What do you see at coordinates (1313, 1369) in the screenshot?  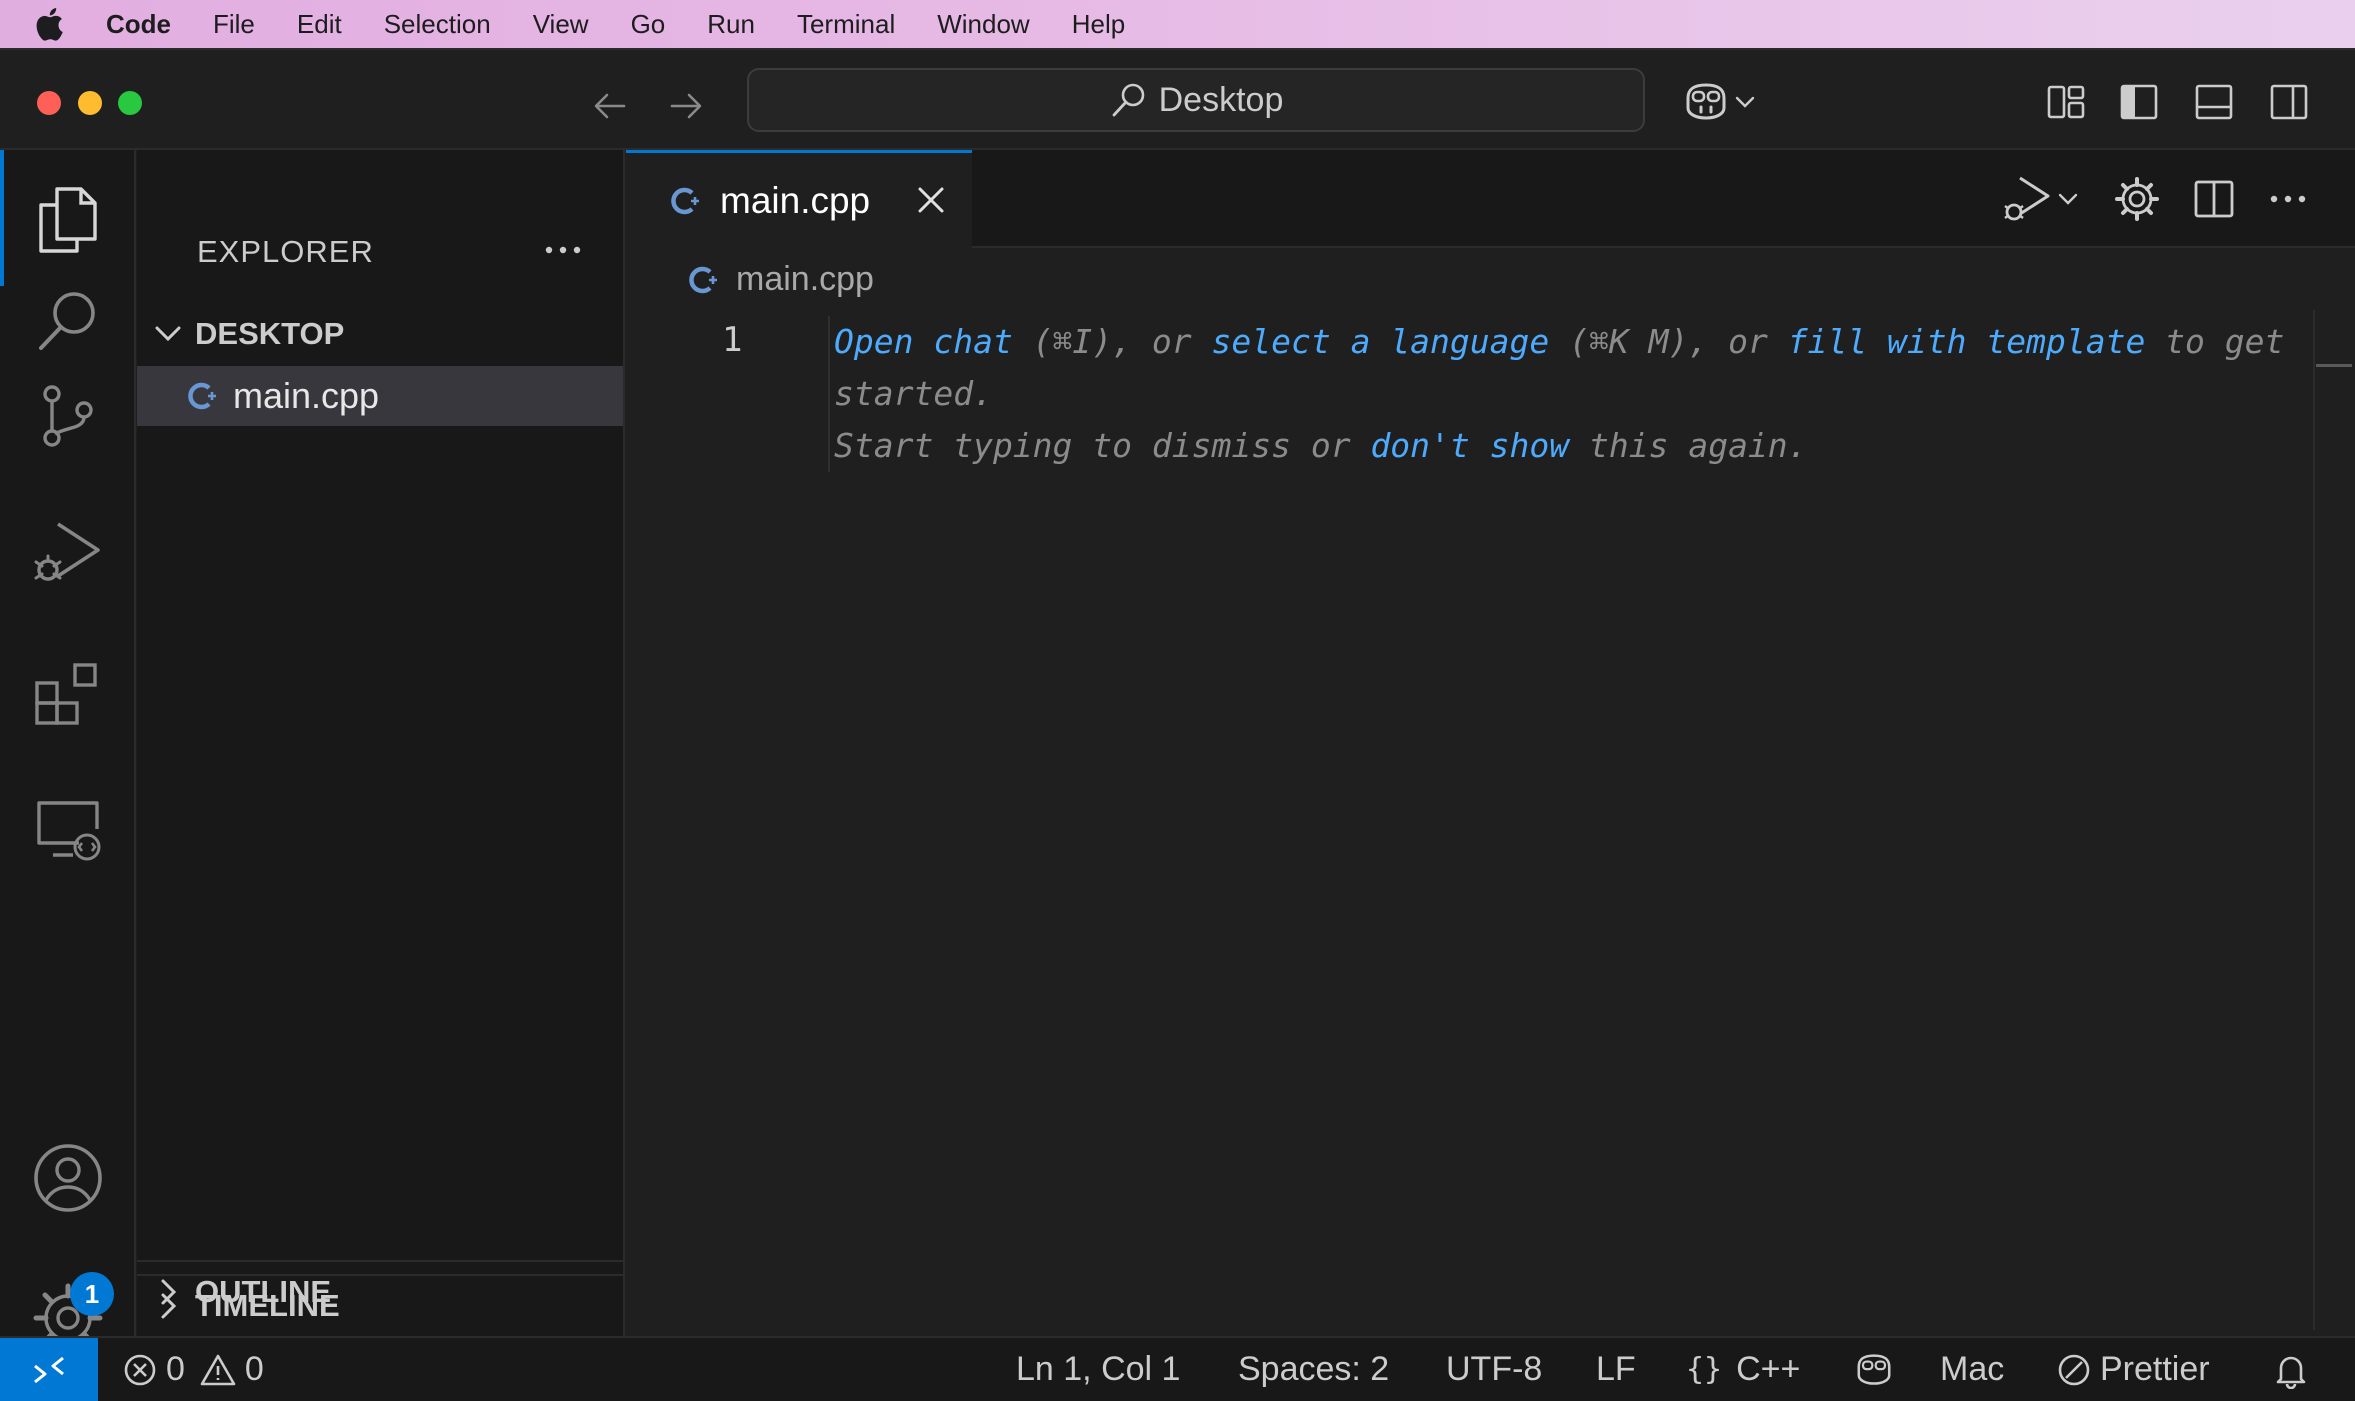 I see `indentation-status: Spaces: 2` at bounding box center [1313, 1369].